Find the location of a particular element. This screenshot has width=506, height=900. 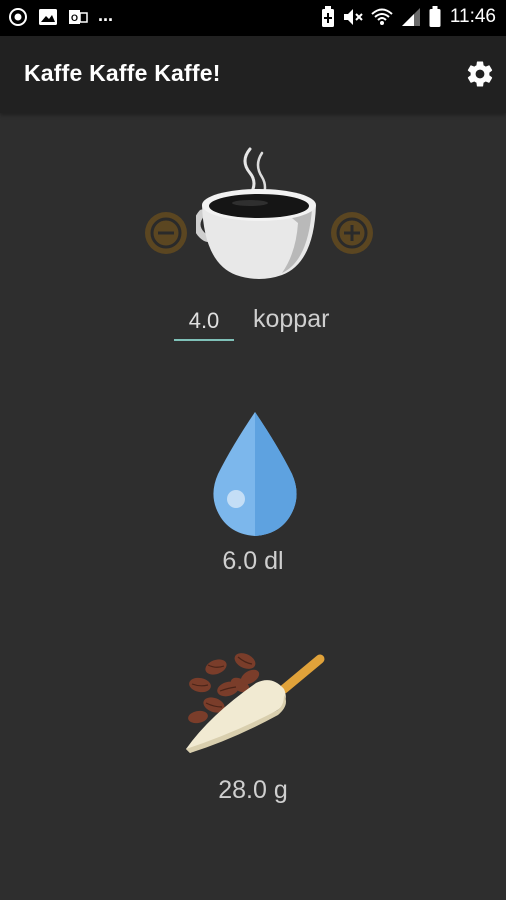

coffee-value: 28.0 g is located at coordinates (253, 790).